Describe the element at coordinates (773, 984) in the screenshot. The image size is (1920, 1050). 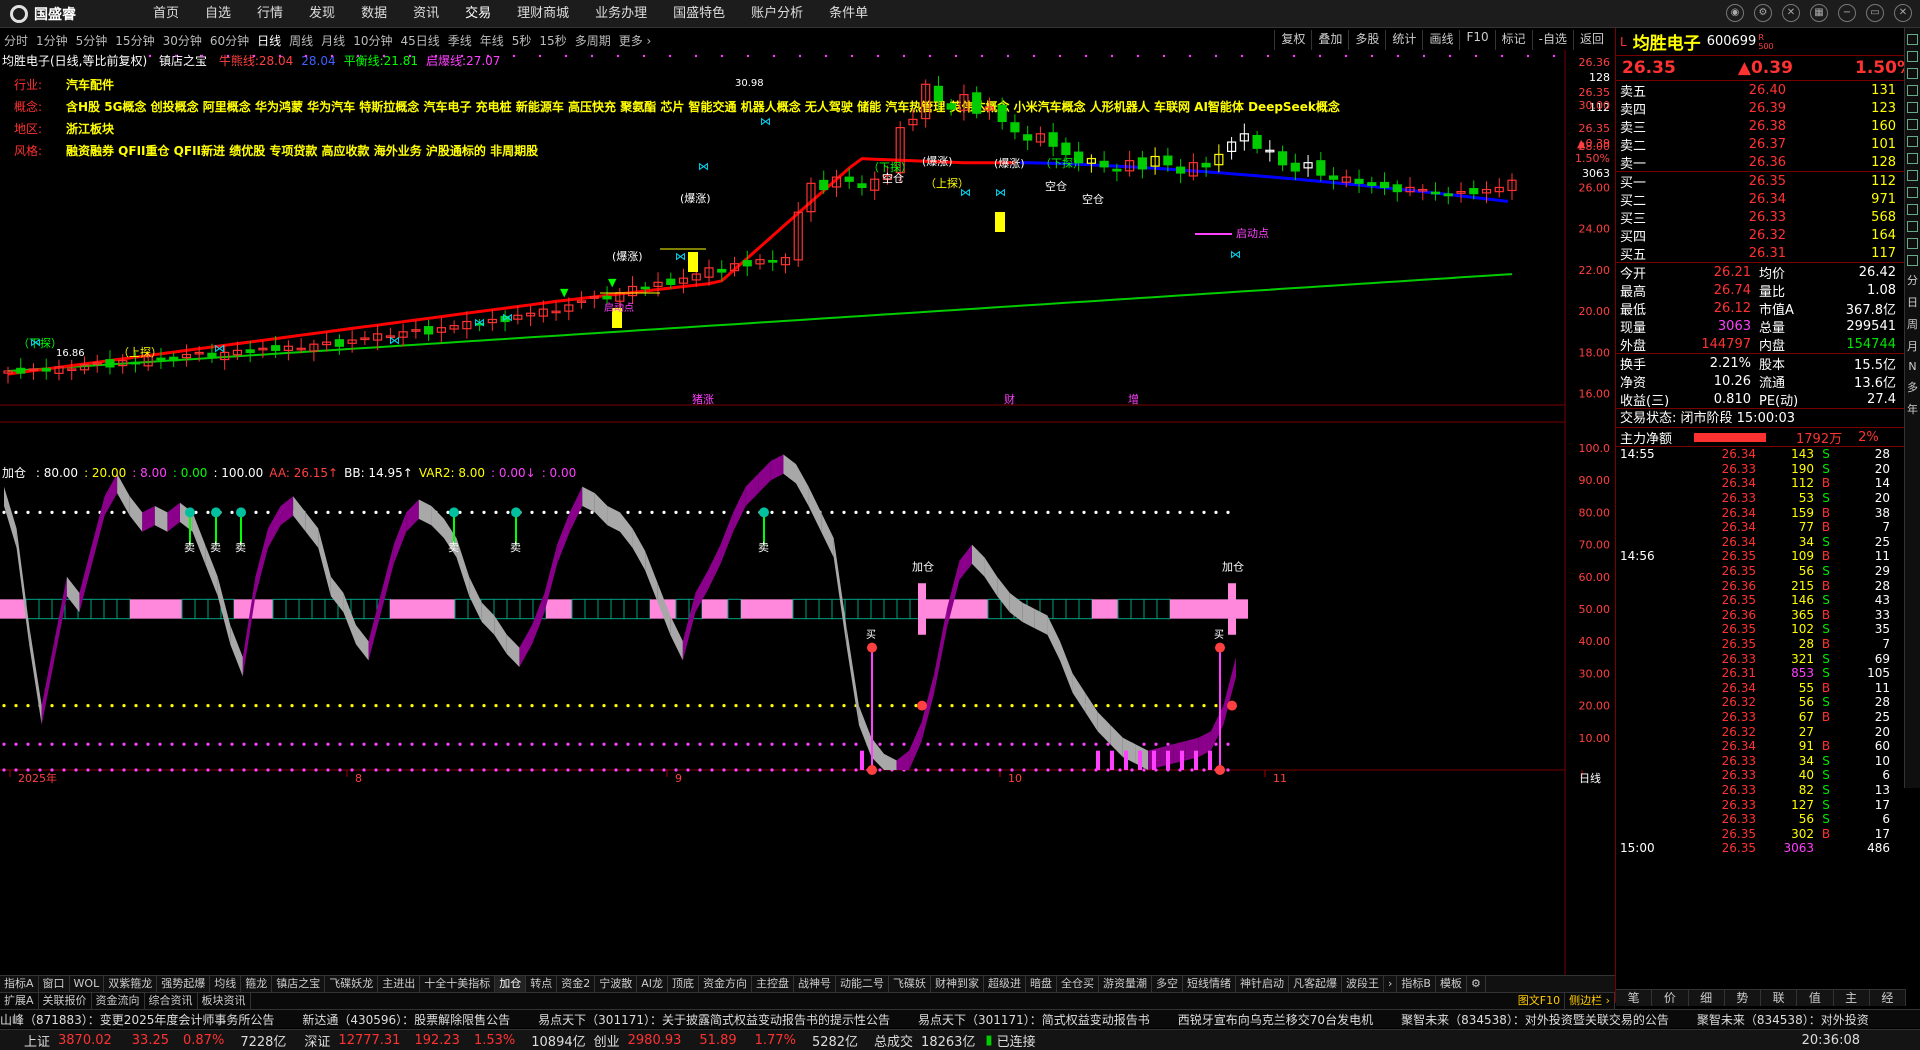
I see `indicator-tab: 主控盘` at that location.